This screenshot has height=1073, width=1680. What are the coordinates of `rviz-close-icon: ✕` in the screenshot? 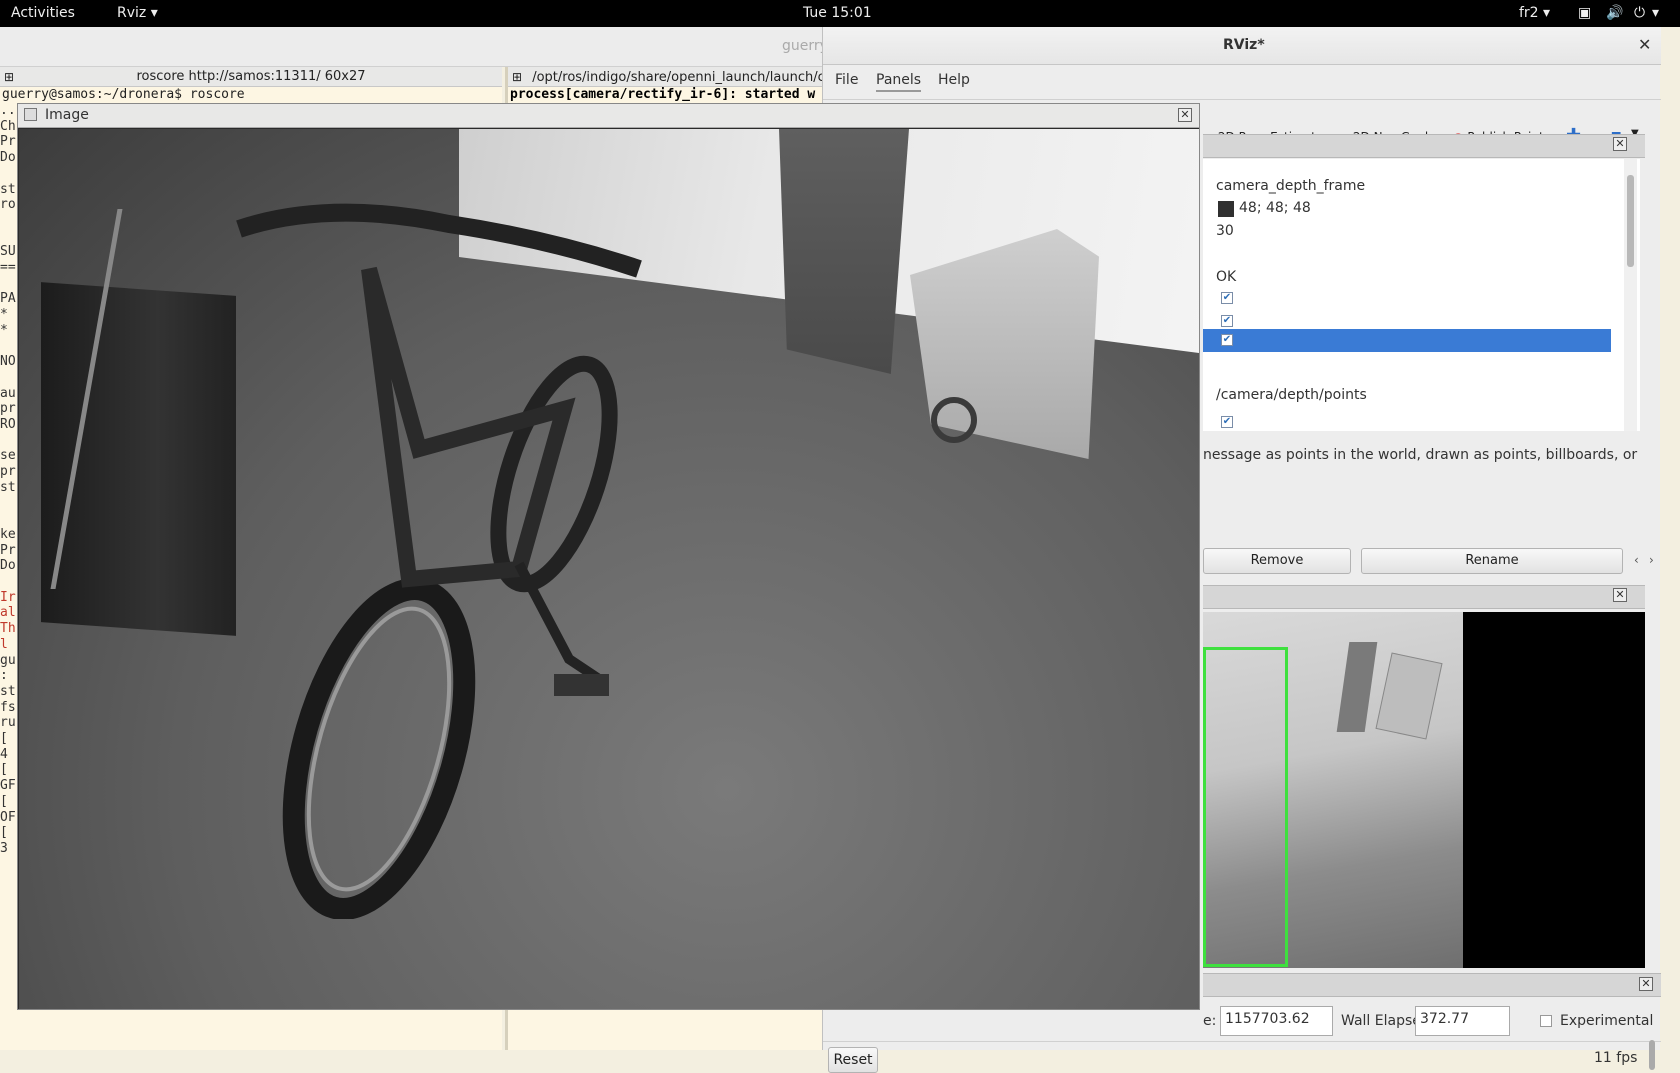 It's located at (1644, 44).